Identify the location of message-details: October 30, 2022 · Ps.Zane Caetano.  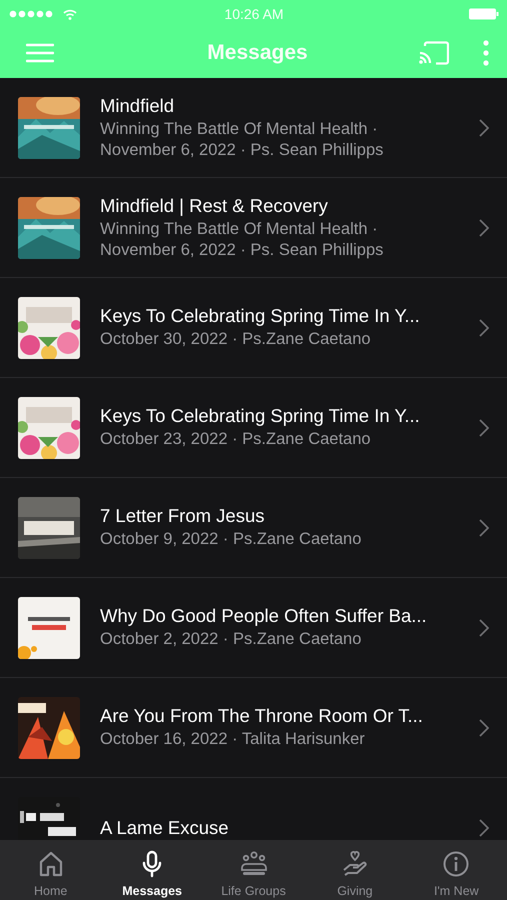
(236, 339).